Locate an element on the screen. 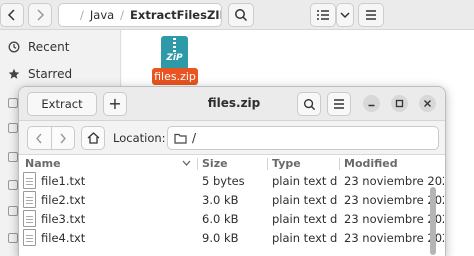  list-view-icon is located at coordinates (323, 15).